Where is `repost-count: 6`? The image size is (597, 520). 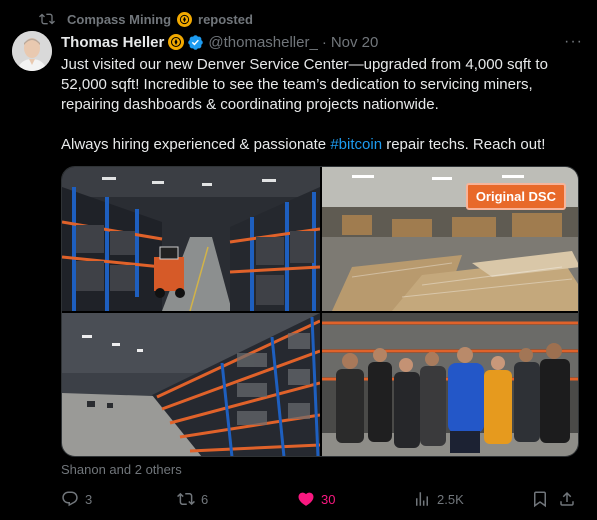 repost-count: 6 is located at coordinates (205, 499).